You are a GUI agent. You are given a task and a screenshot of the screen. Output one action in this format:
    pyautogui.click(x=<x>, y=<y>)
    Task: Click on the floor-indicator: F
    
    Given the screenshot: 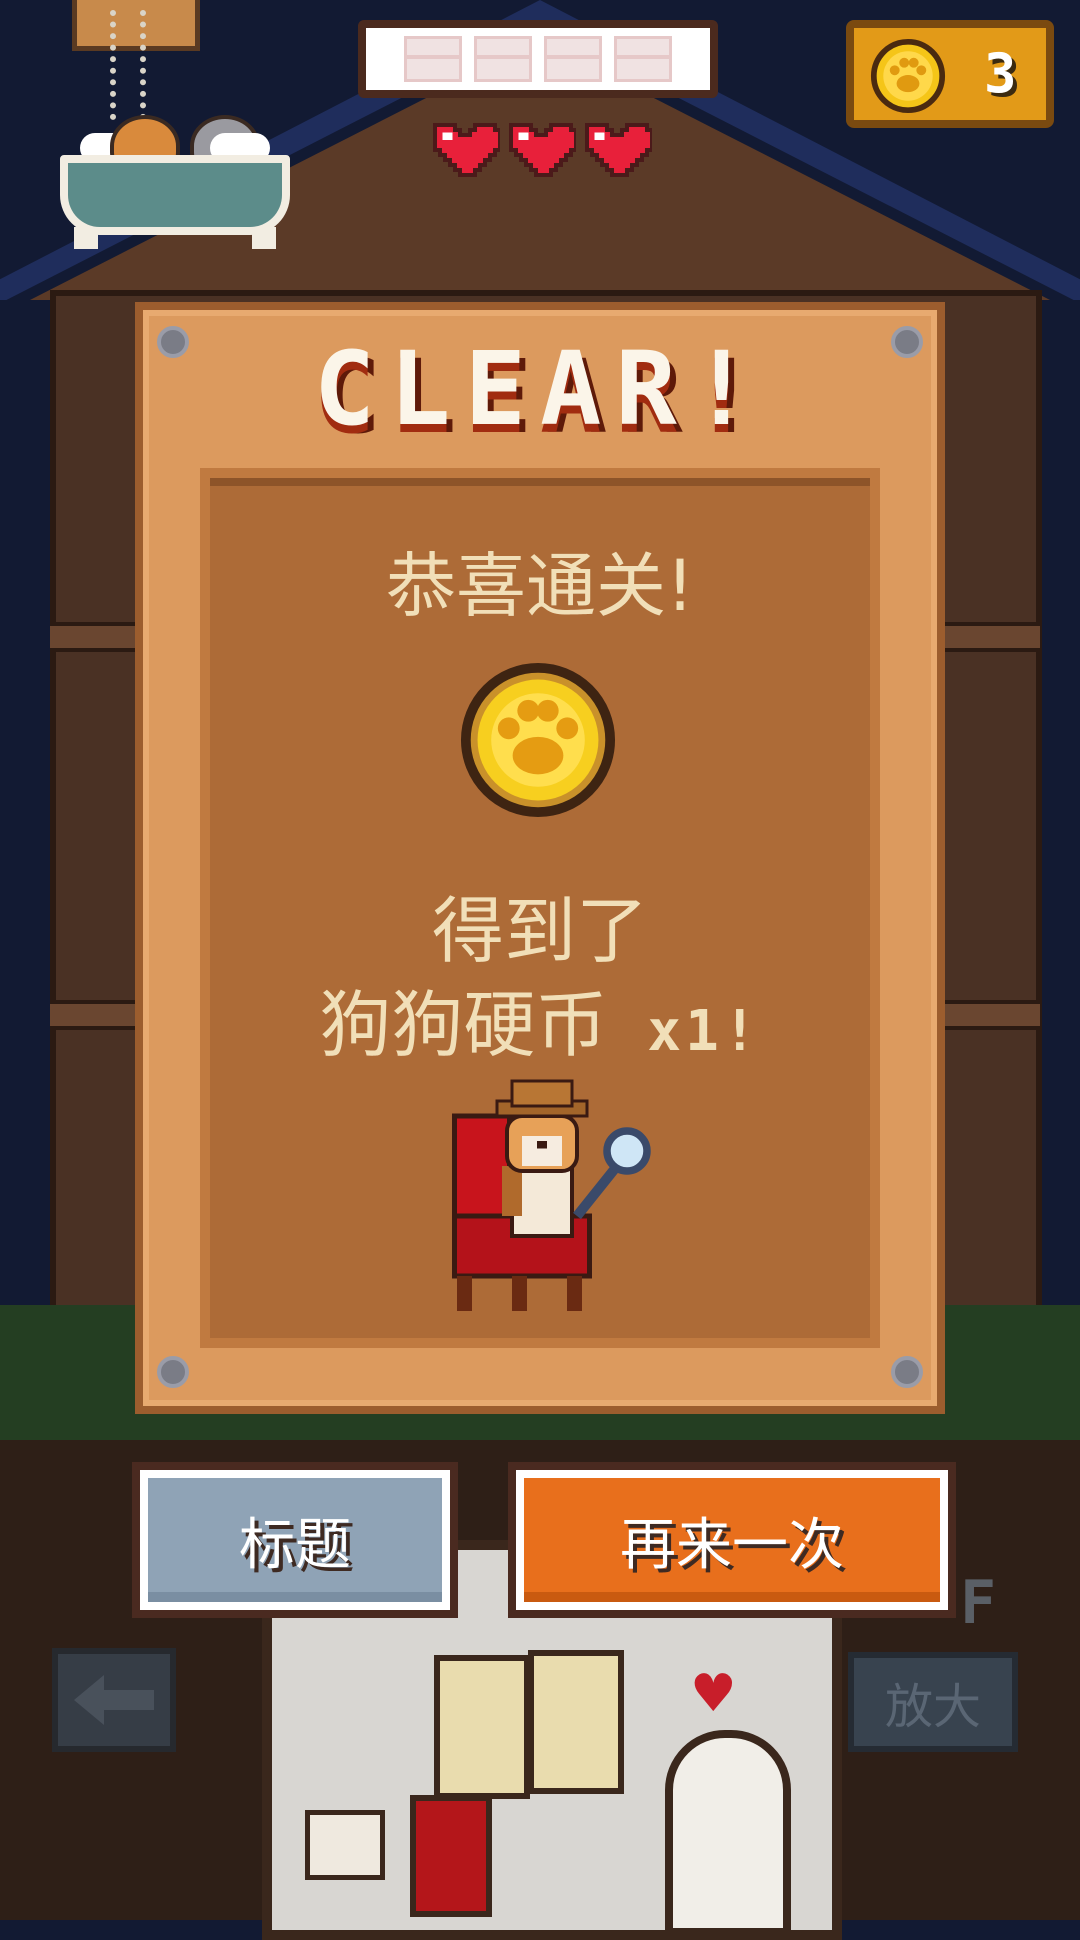 What is the action you would take?
    pyautogui.click(x=978, y=1603)
    